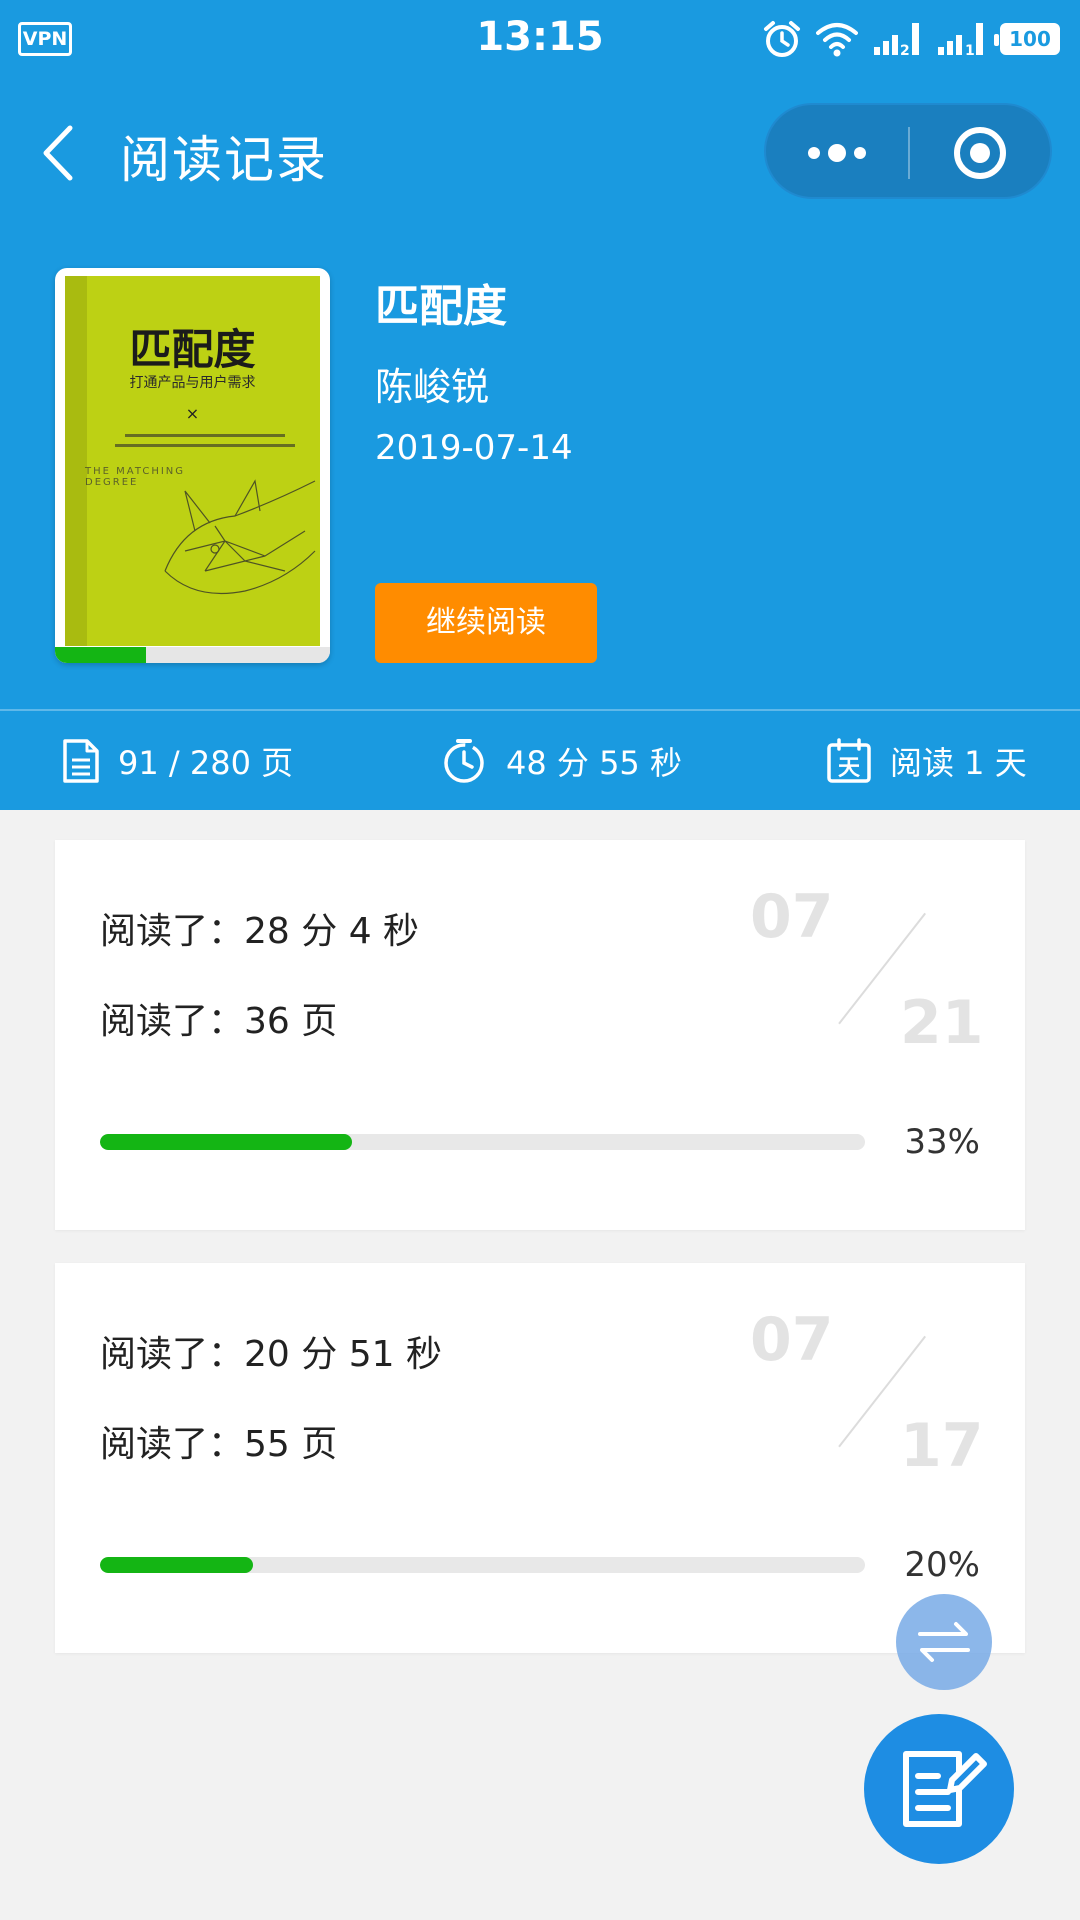  What do you see at coordinates (970, 50) in the screenshot?
I see `sim1-label: 1` at bounding box center [970, 50].